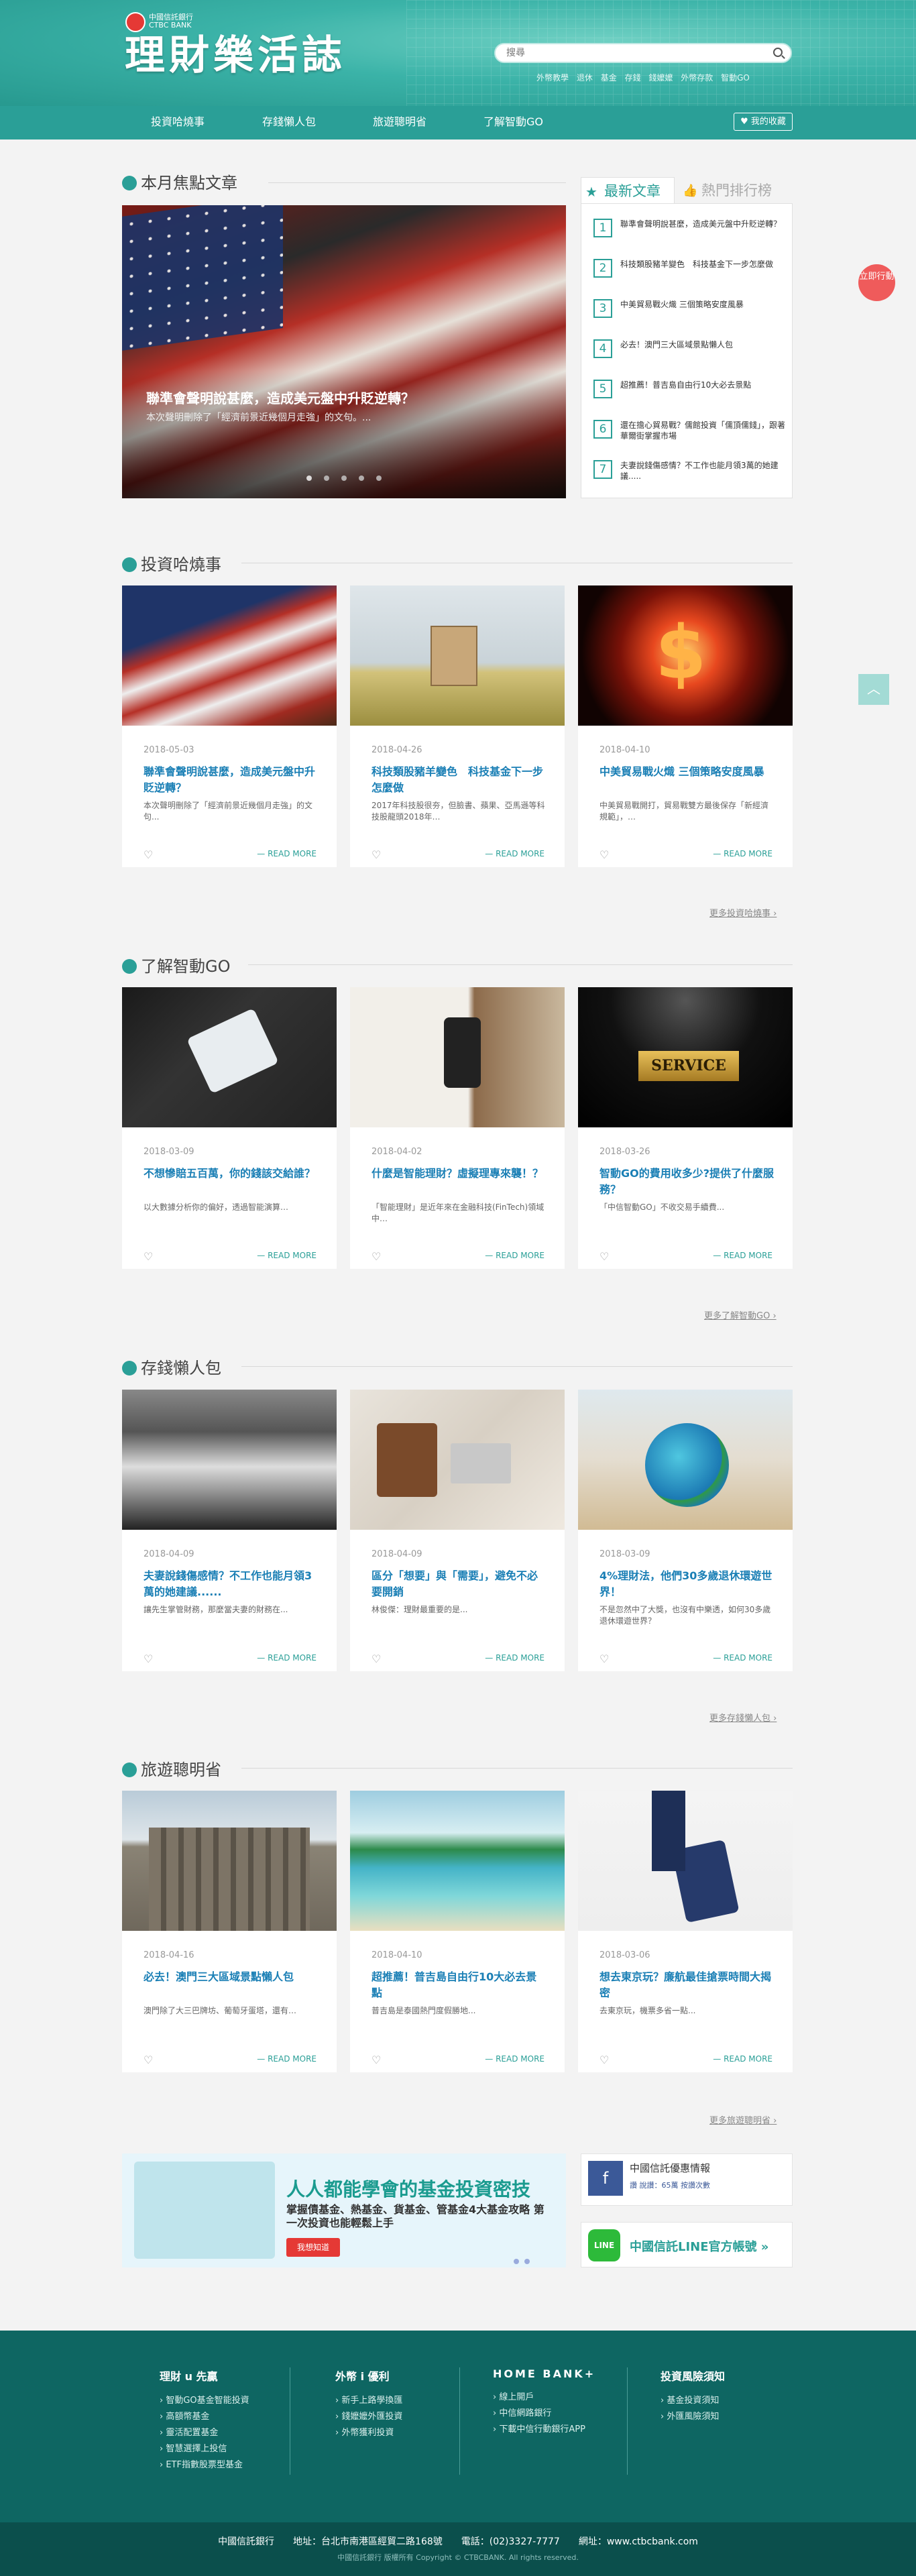 This screenshot has height=2576, width=916. Describe the element at coordinates (585, 77) in the screenshot. I see `hotword-link: 退休` at that location.